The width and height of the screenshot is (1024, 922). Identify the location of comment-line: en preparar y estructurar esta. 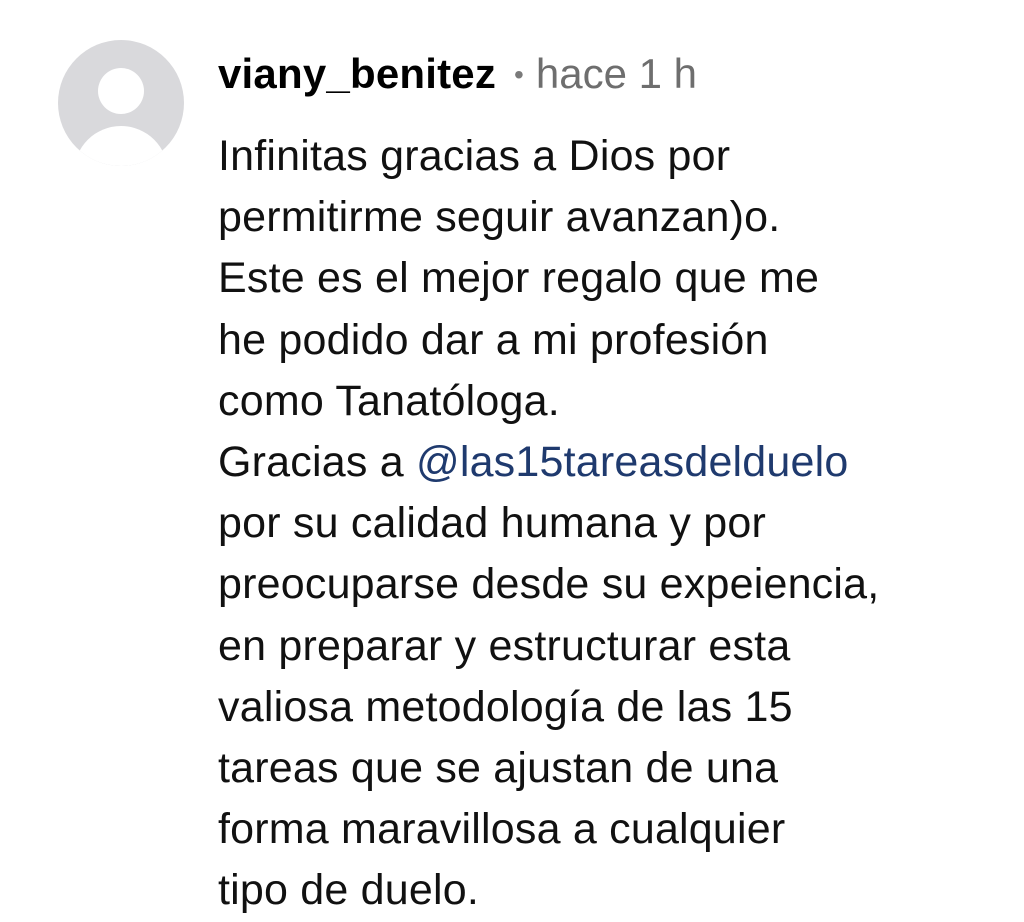
(504, 645).